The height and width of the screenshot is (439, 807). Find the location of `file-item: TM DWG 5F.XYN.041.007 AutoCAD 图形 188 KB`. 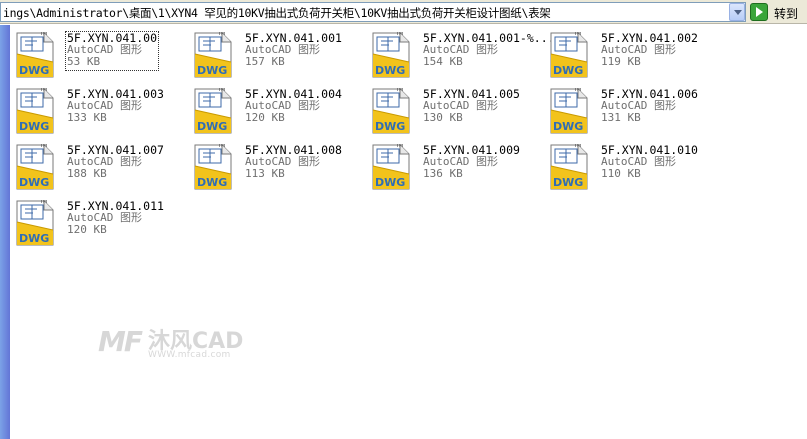

file-item: TM DWG 5F.XYN.041.007 AutoCAD 图形 188 KB is located at coordinates (96, 168).